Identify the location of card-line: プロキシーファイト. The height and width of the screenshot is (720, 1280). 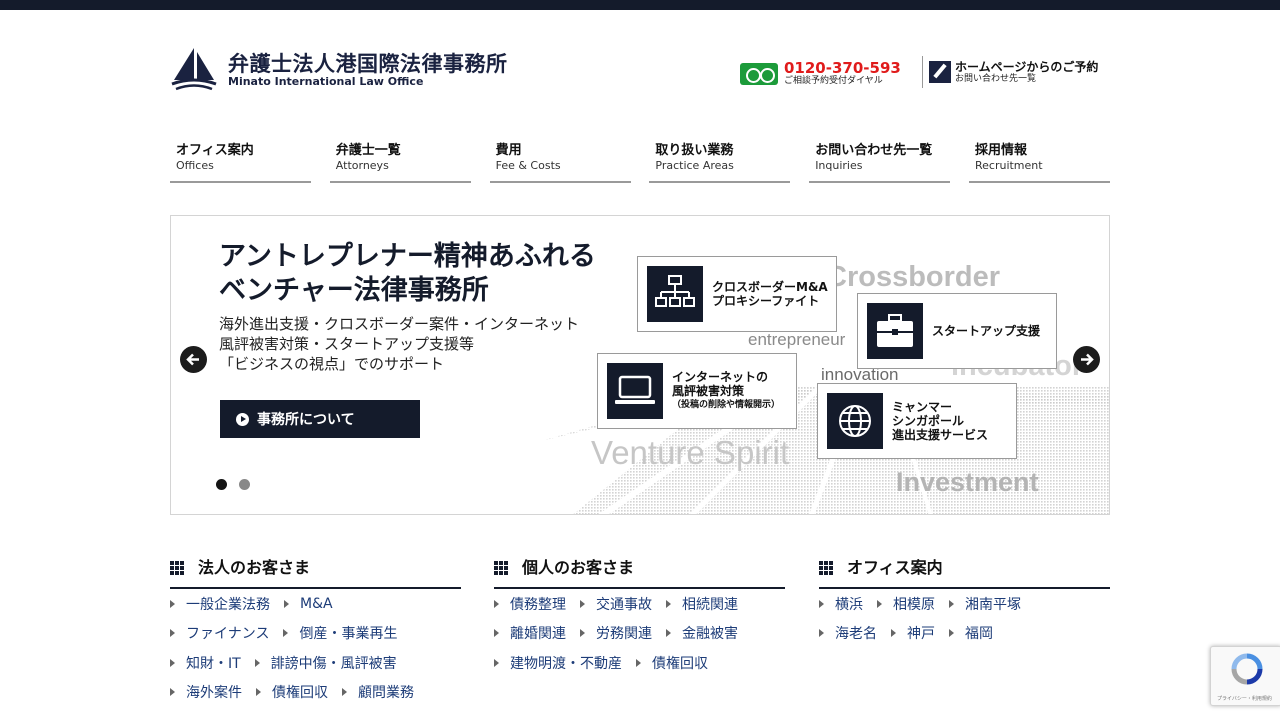
(766, 301).